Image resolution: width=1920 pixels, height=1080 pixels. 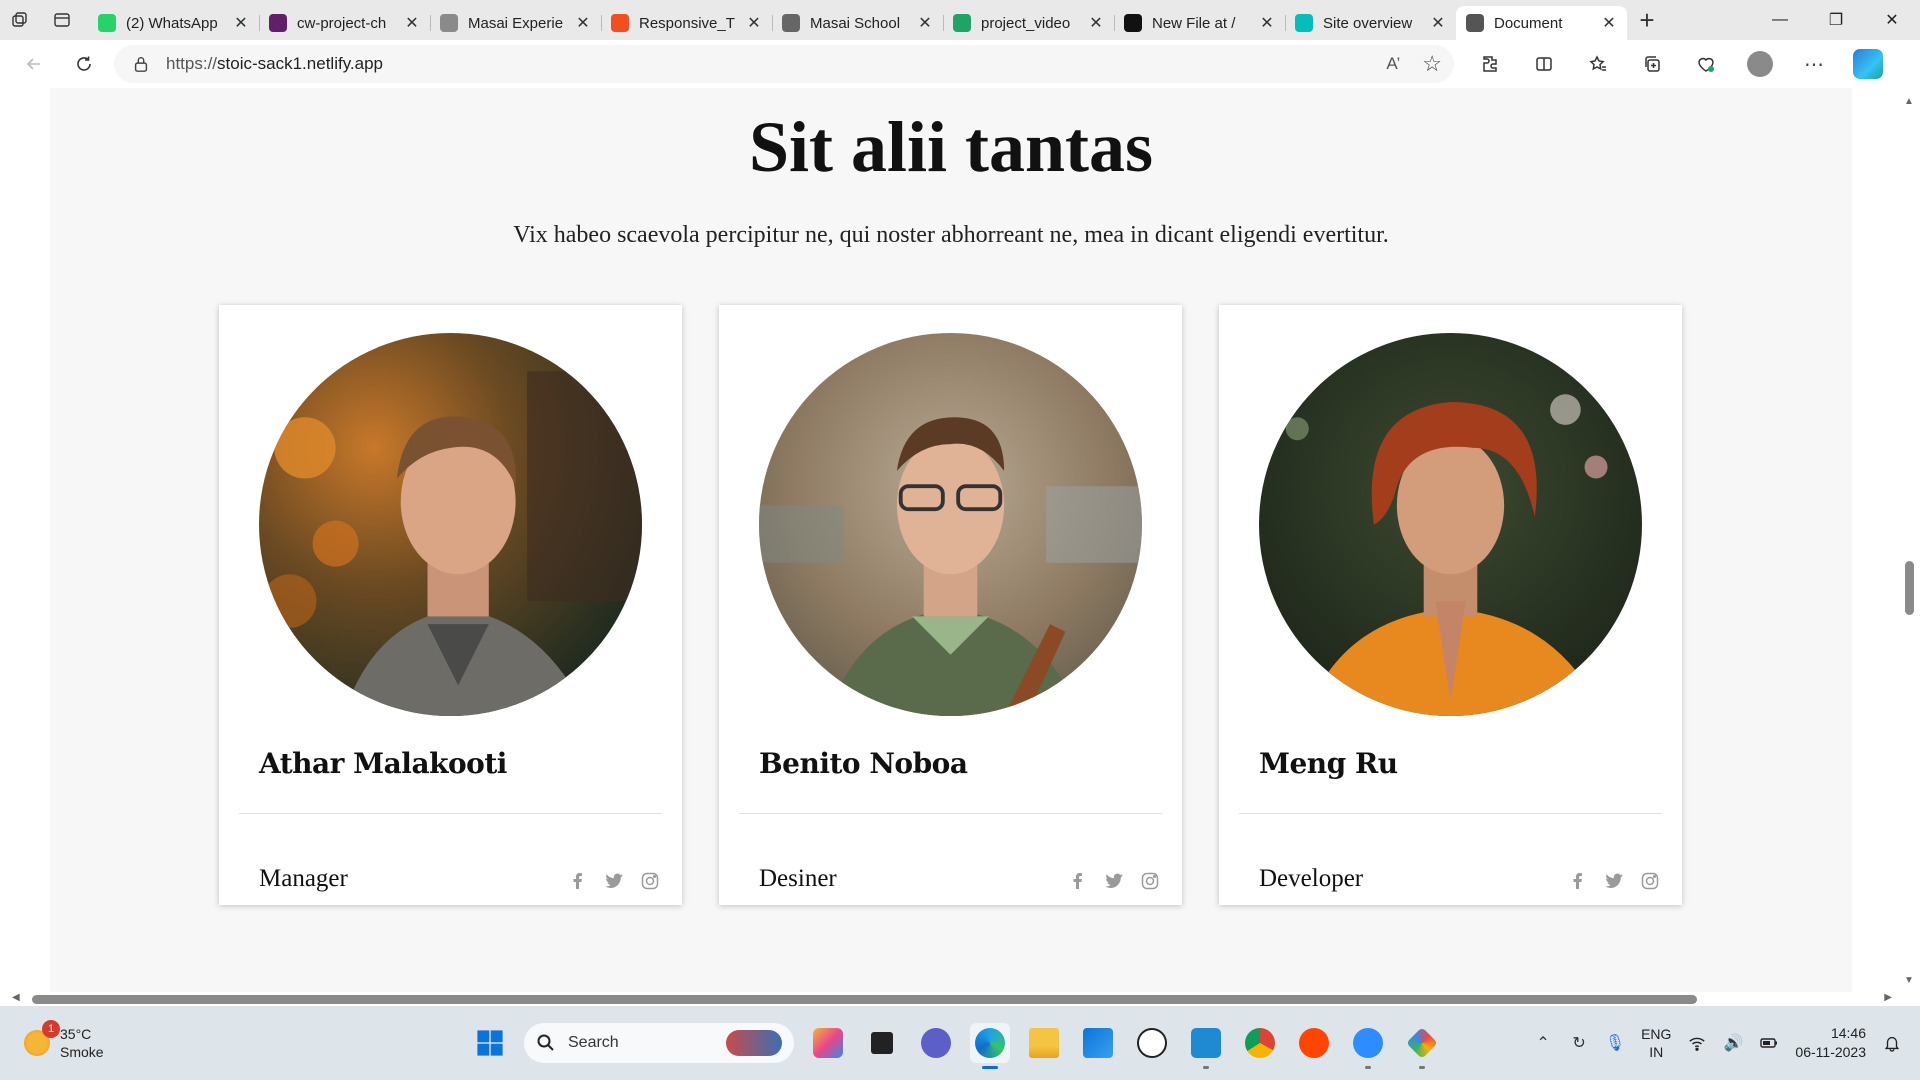 What do you see at coordinates (1780, 20) in the screenshot?
I see `minimize-button: —` at bounding box center [1780, 20].